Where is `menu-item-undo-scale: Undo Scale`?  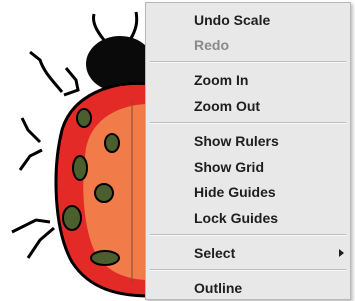
menu-item-undo-scale: Undo Scale is located at coordinates (248, 20).